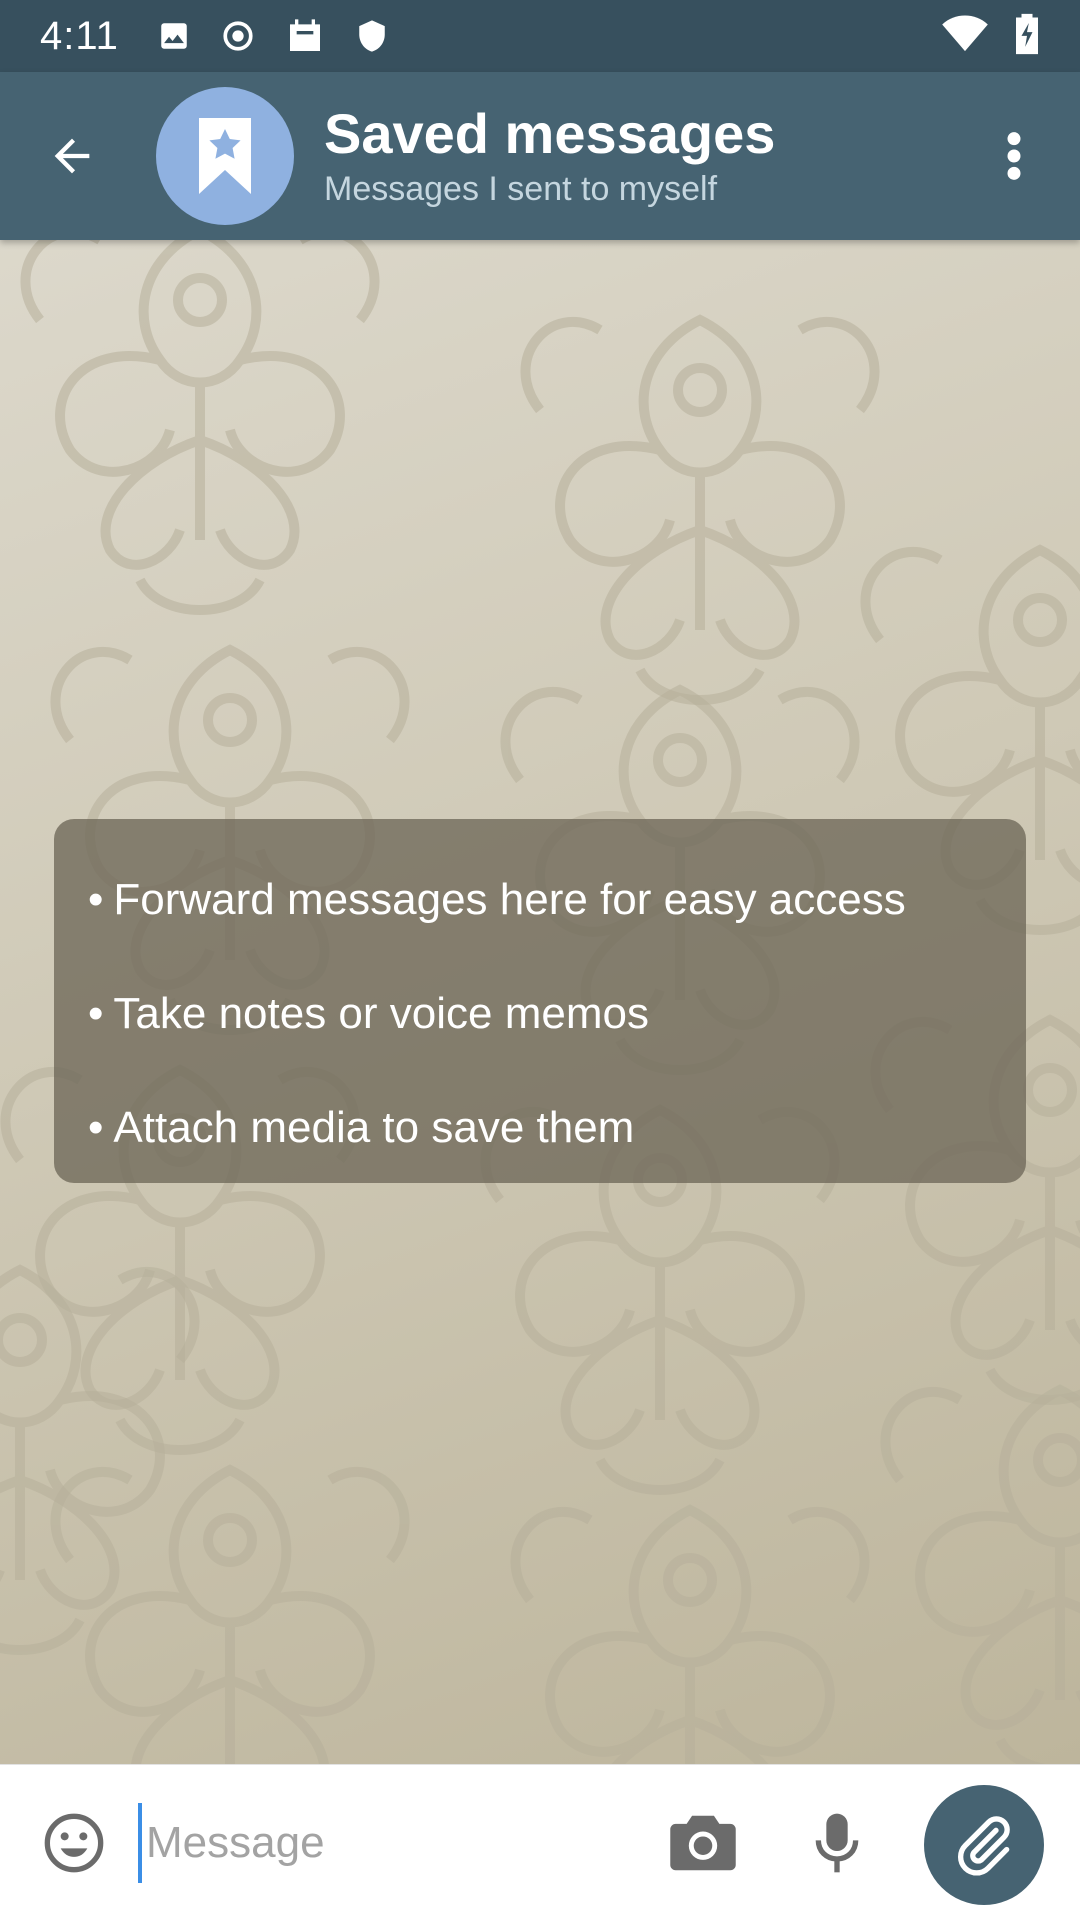  I want to click on chat-subtitle: Messages I sent to myself, so click(521, 189).